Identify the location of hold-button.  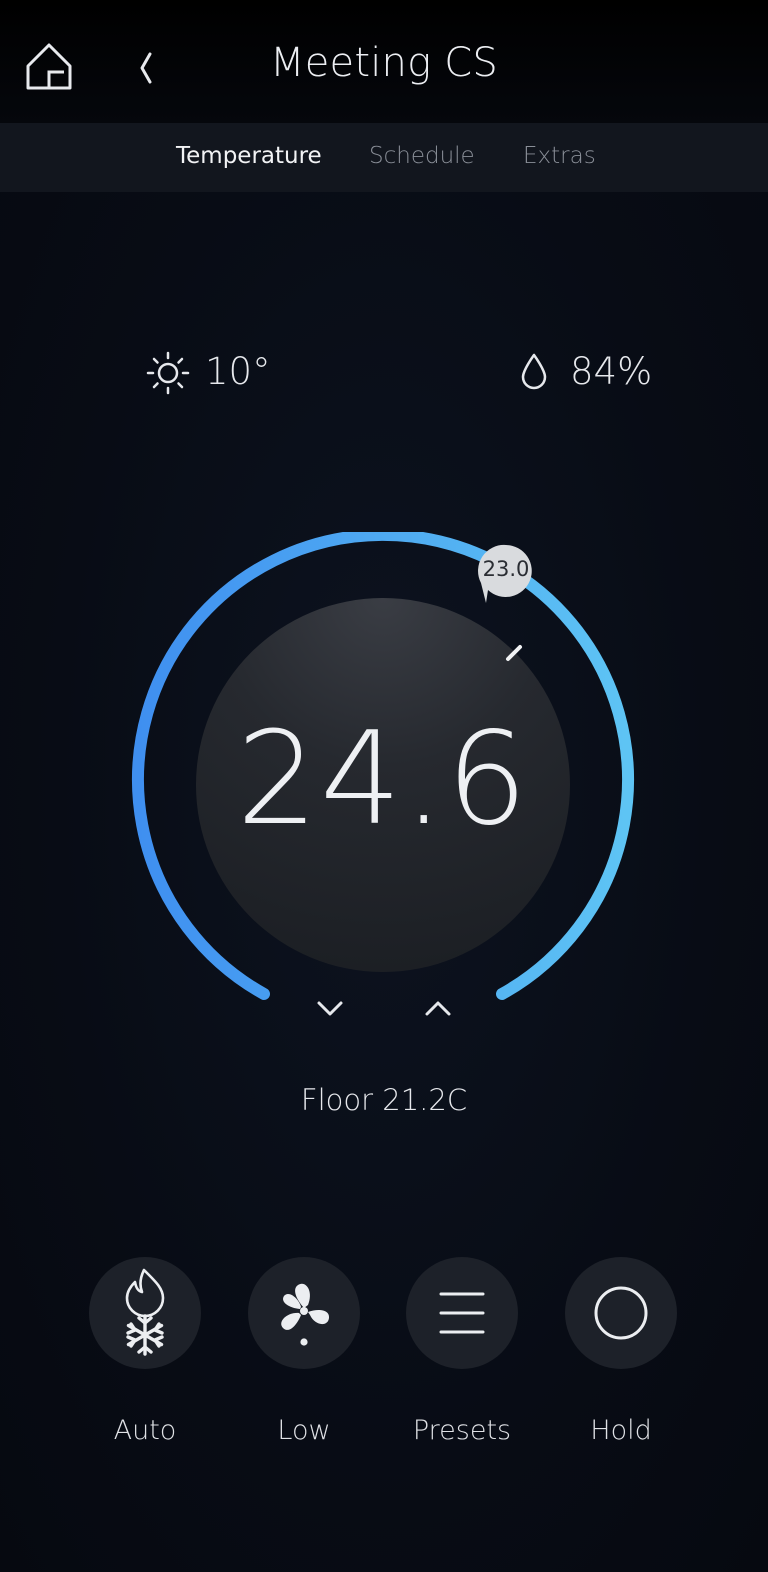
(621, 1313).